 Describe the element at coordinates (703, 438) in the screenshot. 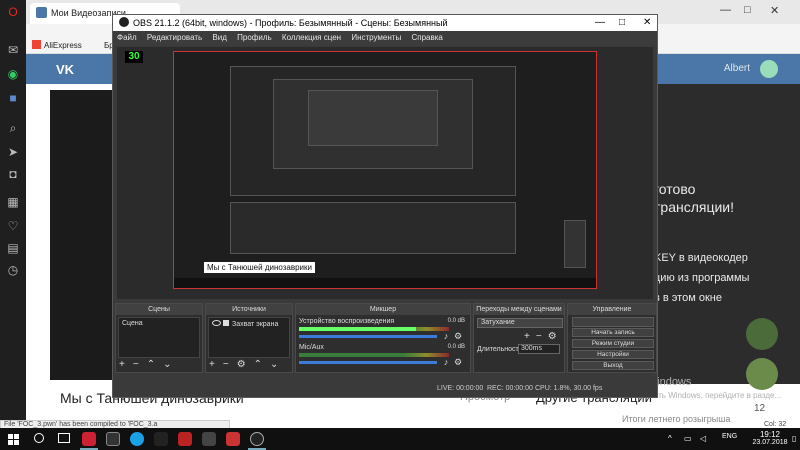

I see `volume-icon: ◁` at that location.